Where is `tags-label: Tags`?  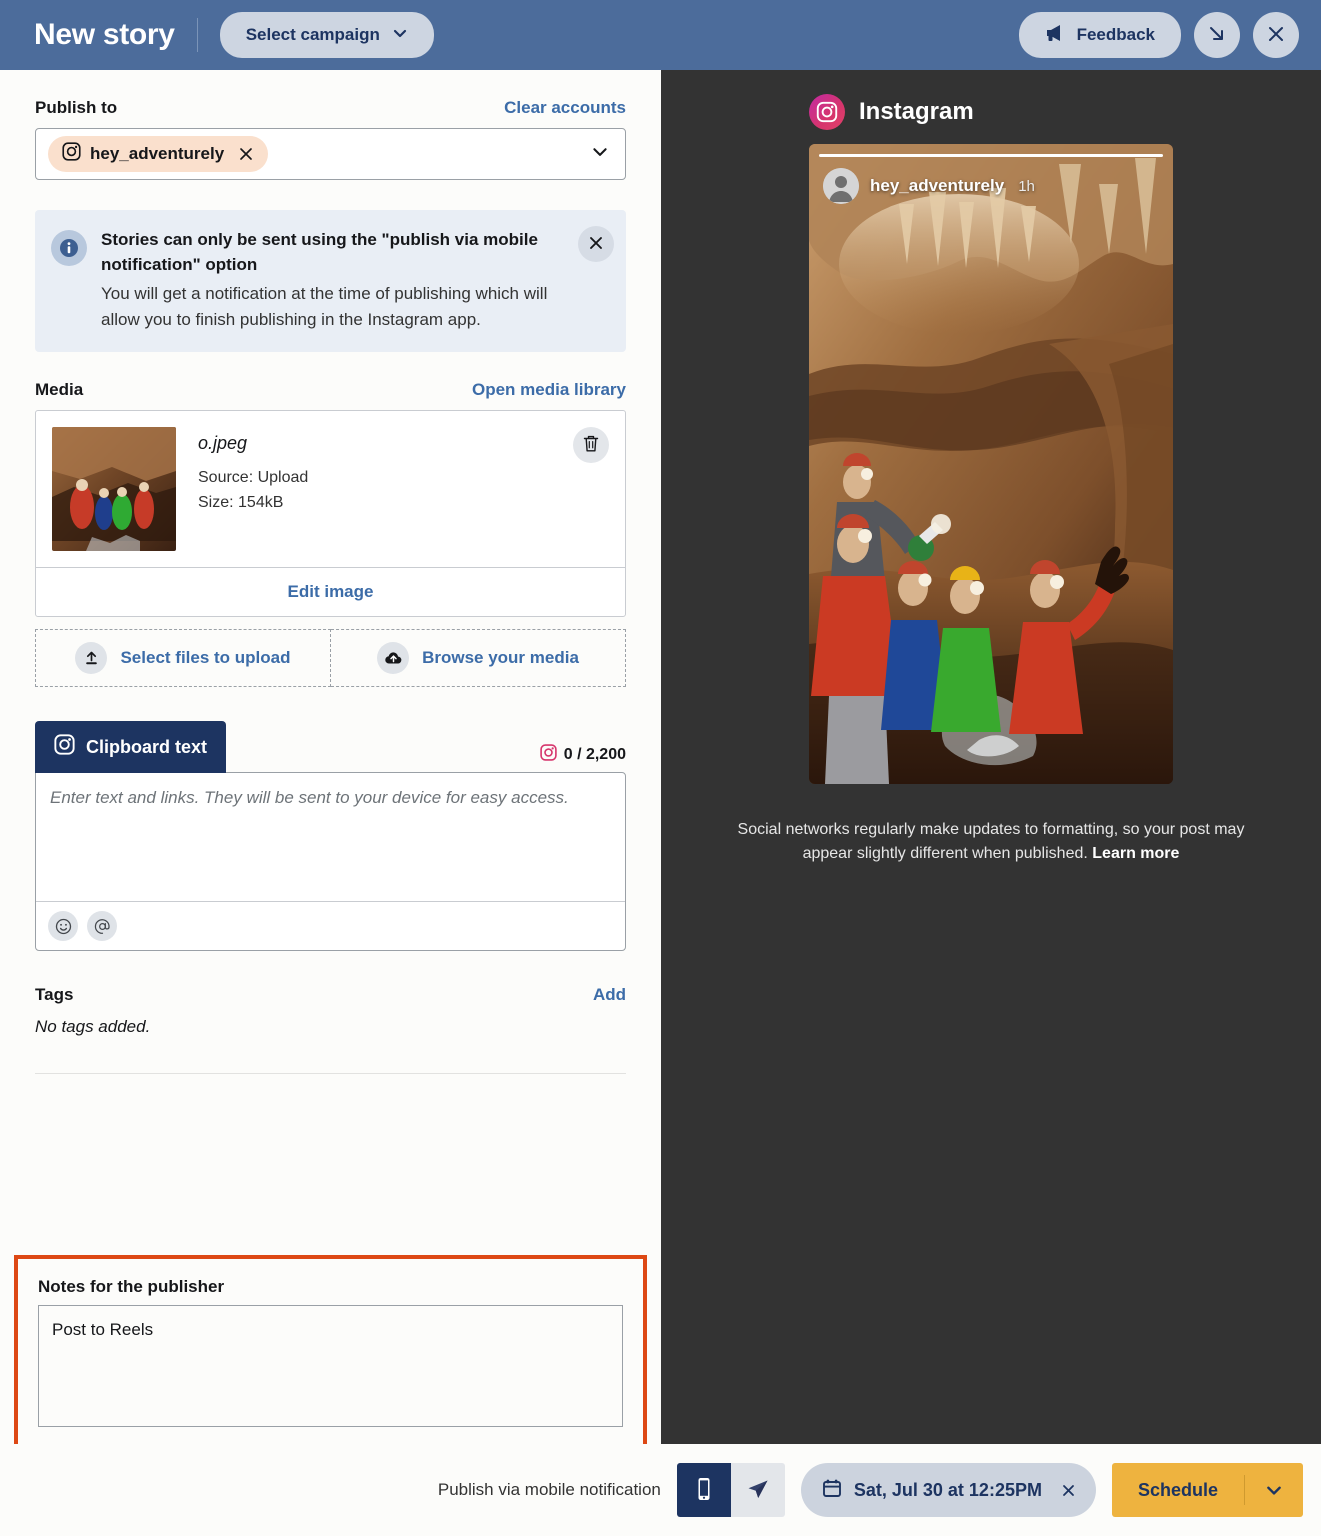 tags-label: Tags is located at coordinates (54, 995).